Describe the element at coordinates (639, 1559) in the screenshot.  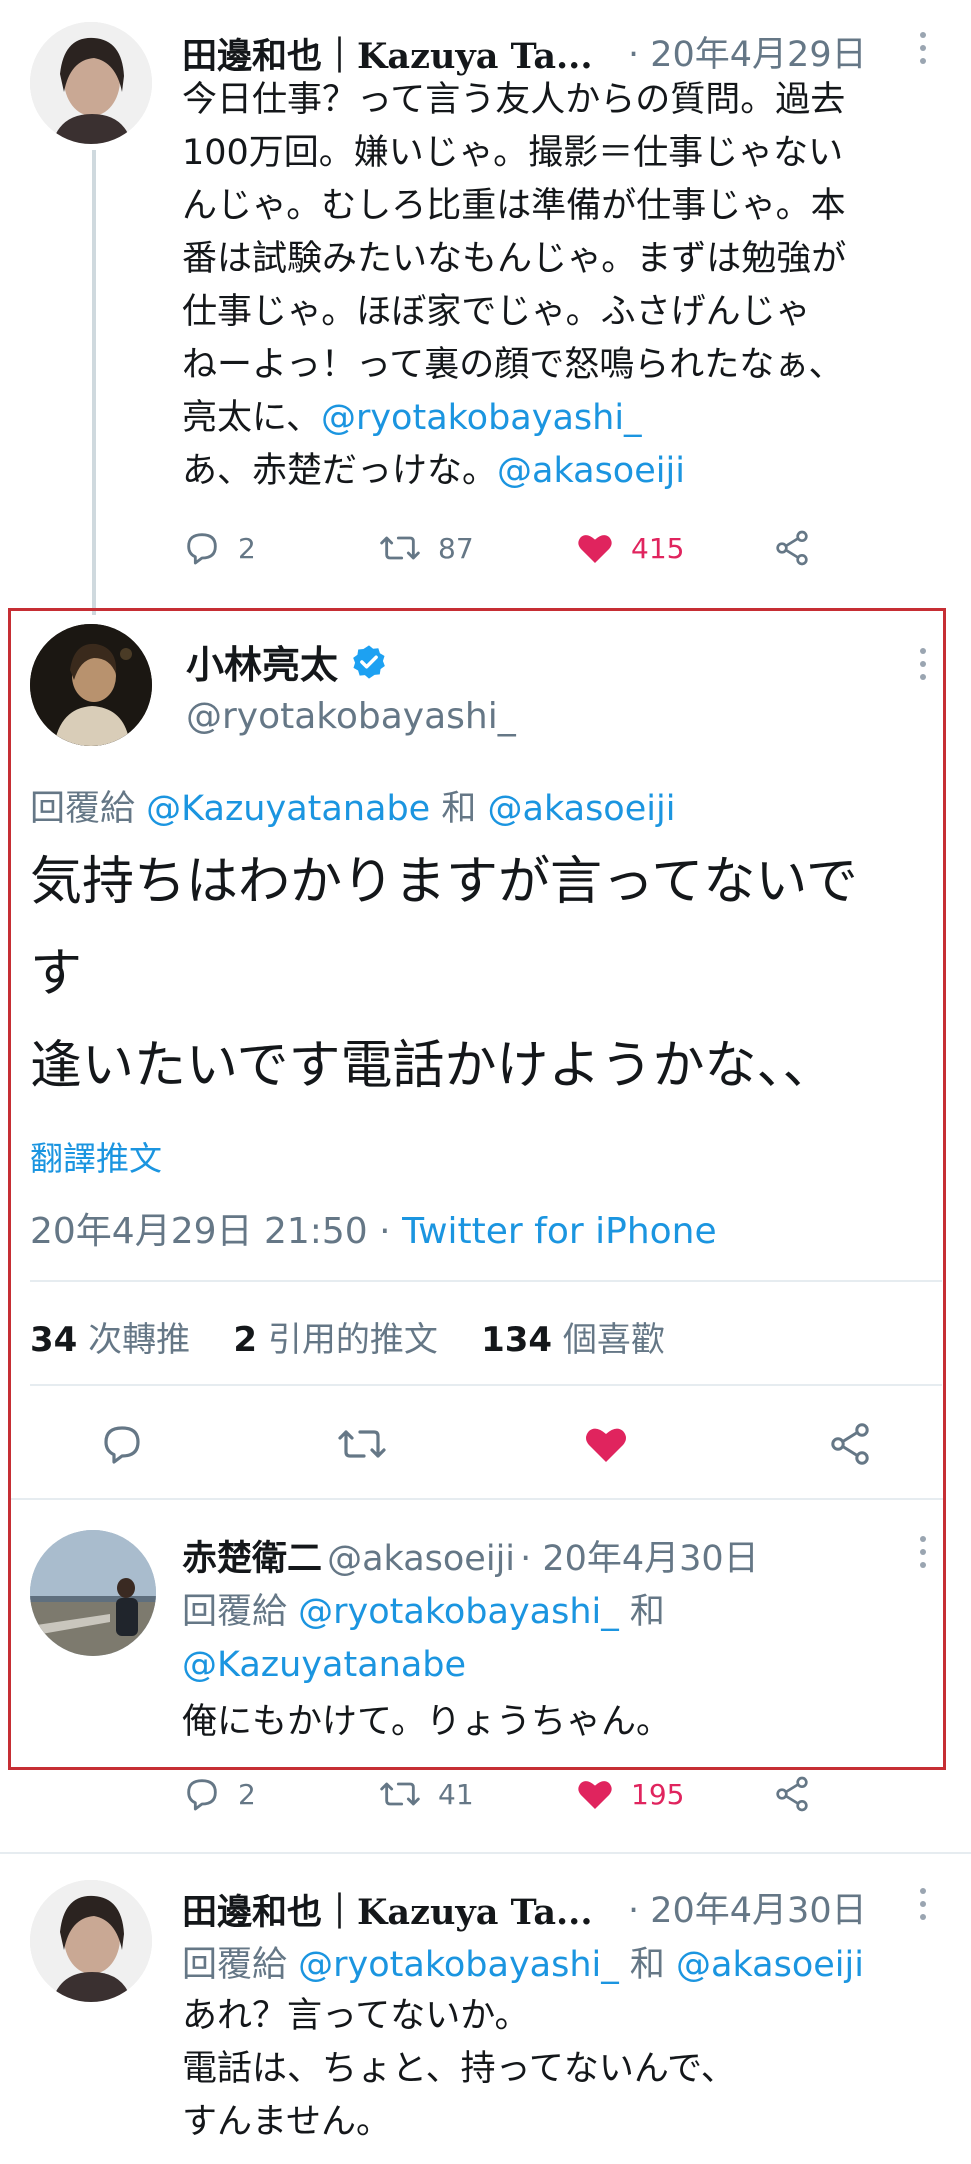
I see `tweet3-date: · 20年4月30日` at that location.